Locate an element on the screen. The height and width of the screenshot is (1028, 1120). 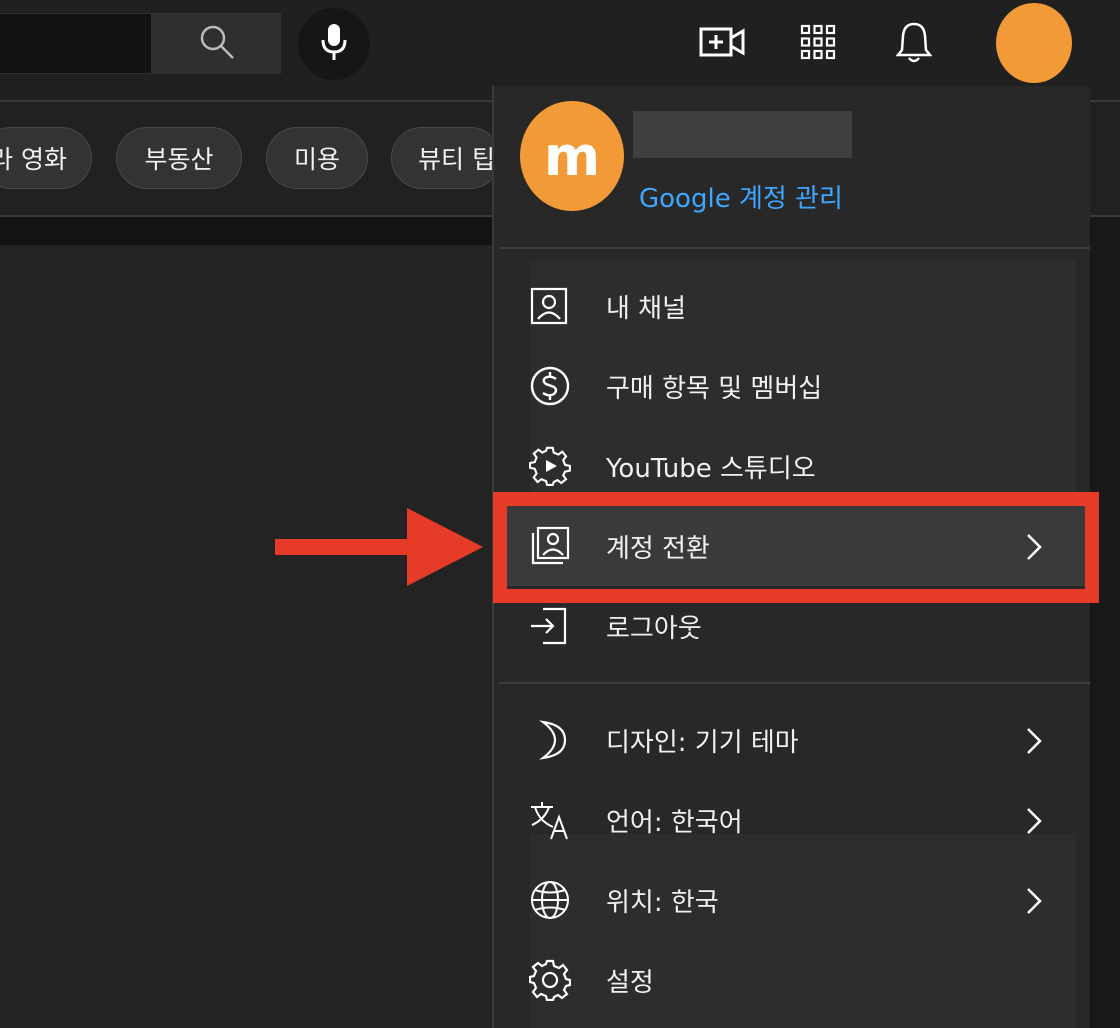
bell-icon is located at coordinates (914, 44).